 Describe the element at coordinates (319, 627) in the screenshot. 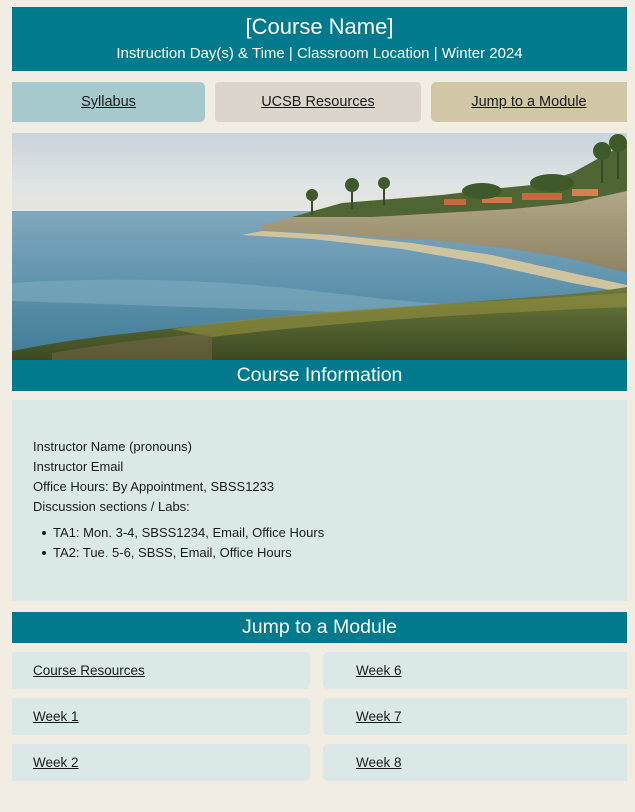

I see `jump-to-module-header: Jump to a Module` at that location.